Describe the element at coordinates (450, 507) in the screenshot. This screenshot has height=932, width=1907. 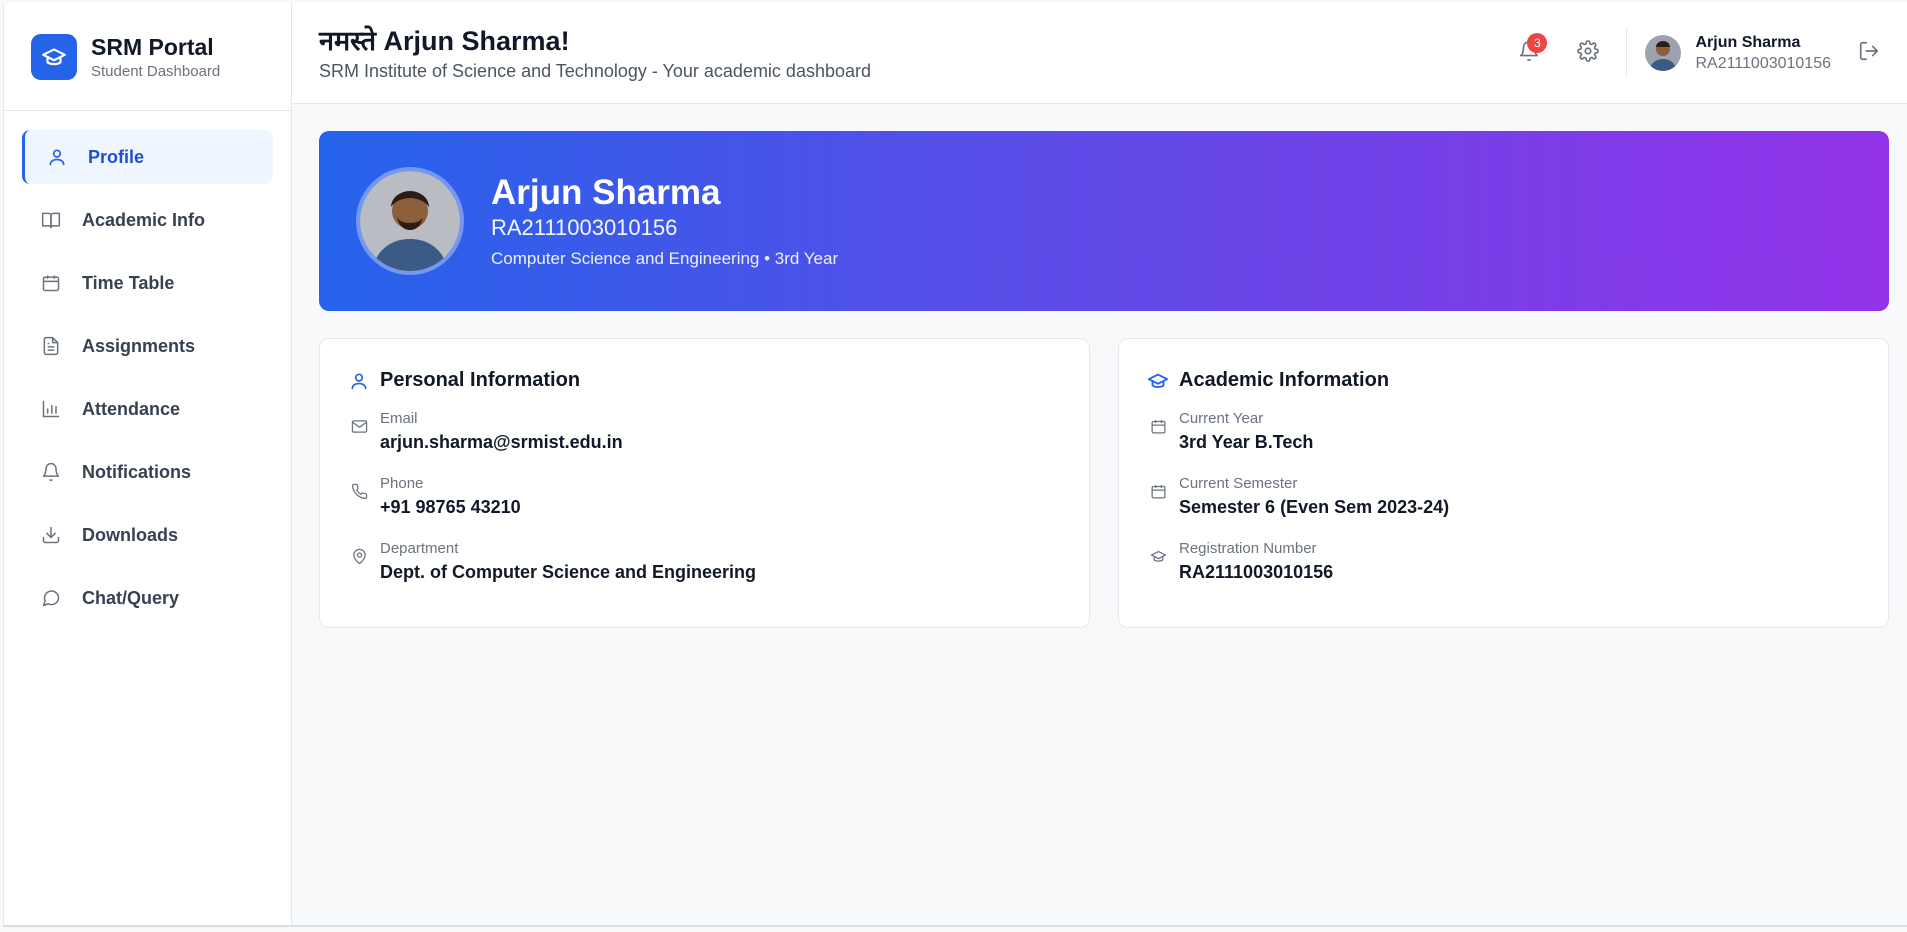
I see `field-value: +91 98765 43210` at that location.